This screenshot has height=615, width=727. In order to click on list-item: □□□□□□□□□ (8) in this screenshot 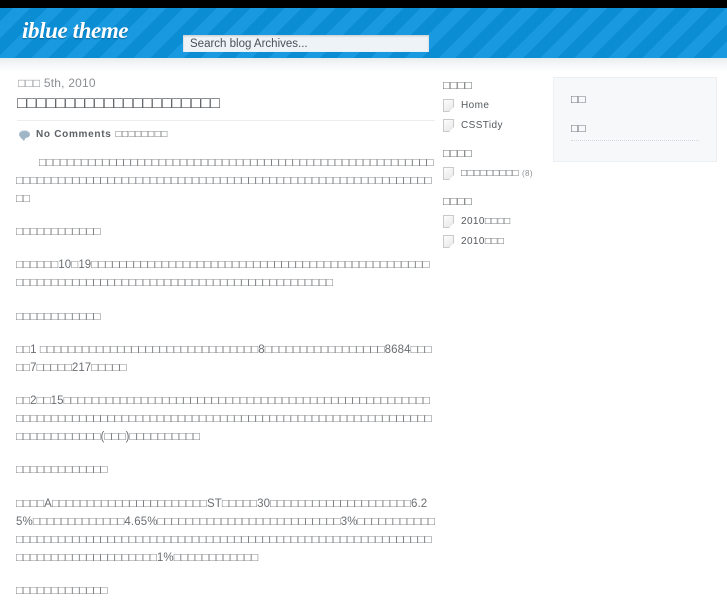, I will do `click(495, 173)`.